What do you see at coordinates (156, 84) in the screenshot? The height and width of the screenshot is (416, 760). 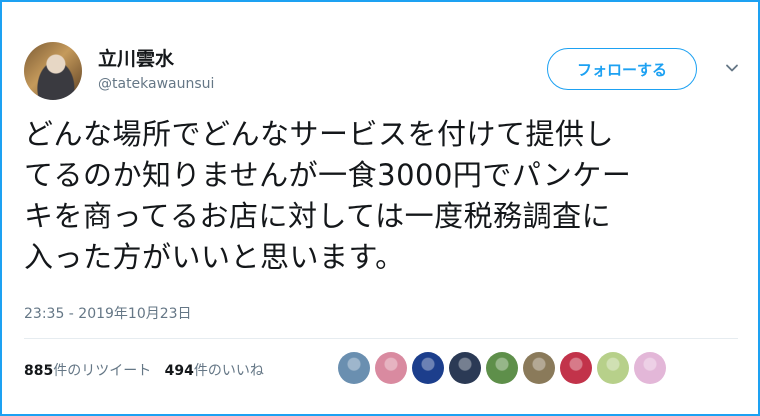 I see `user-handle: @tatekawaunsui` at bounding box center [156, 84].